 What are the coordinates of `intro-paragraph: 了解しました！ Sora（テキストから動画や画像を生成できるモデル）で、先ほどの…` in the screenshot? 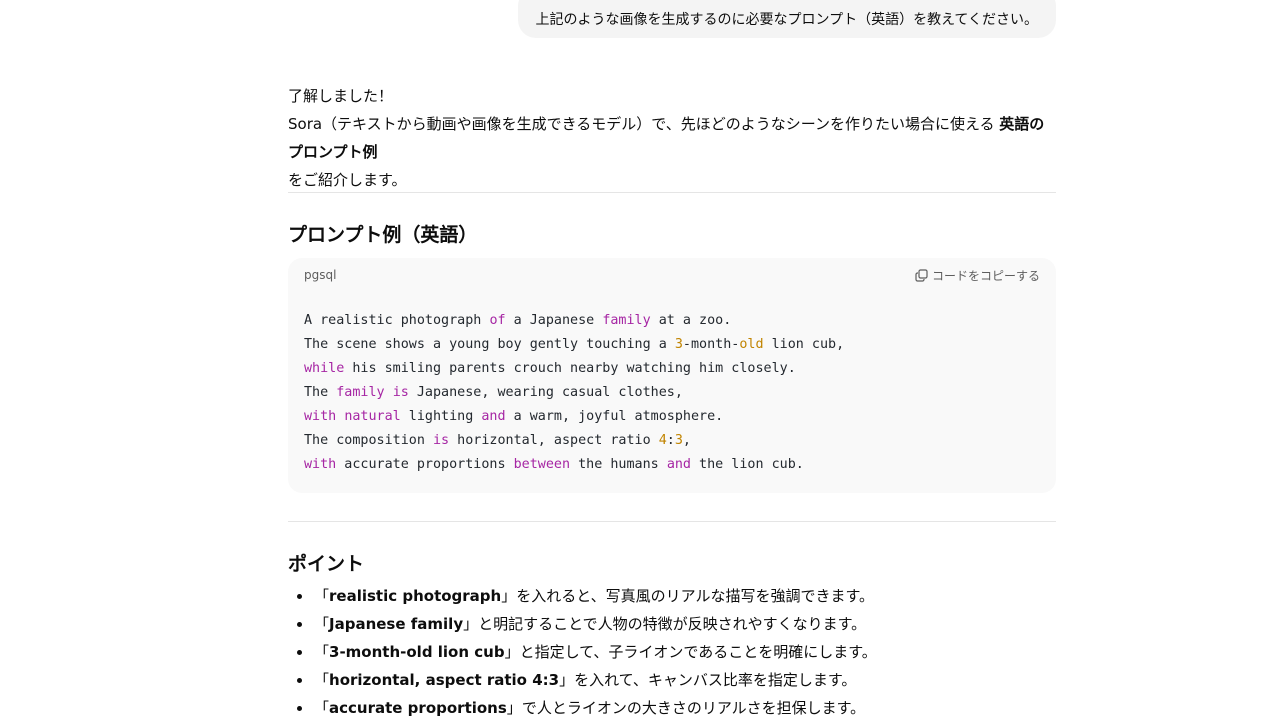 It's located at (672, 138).